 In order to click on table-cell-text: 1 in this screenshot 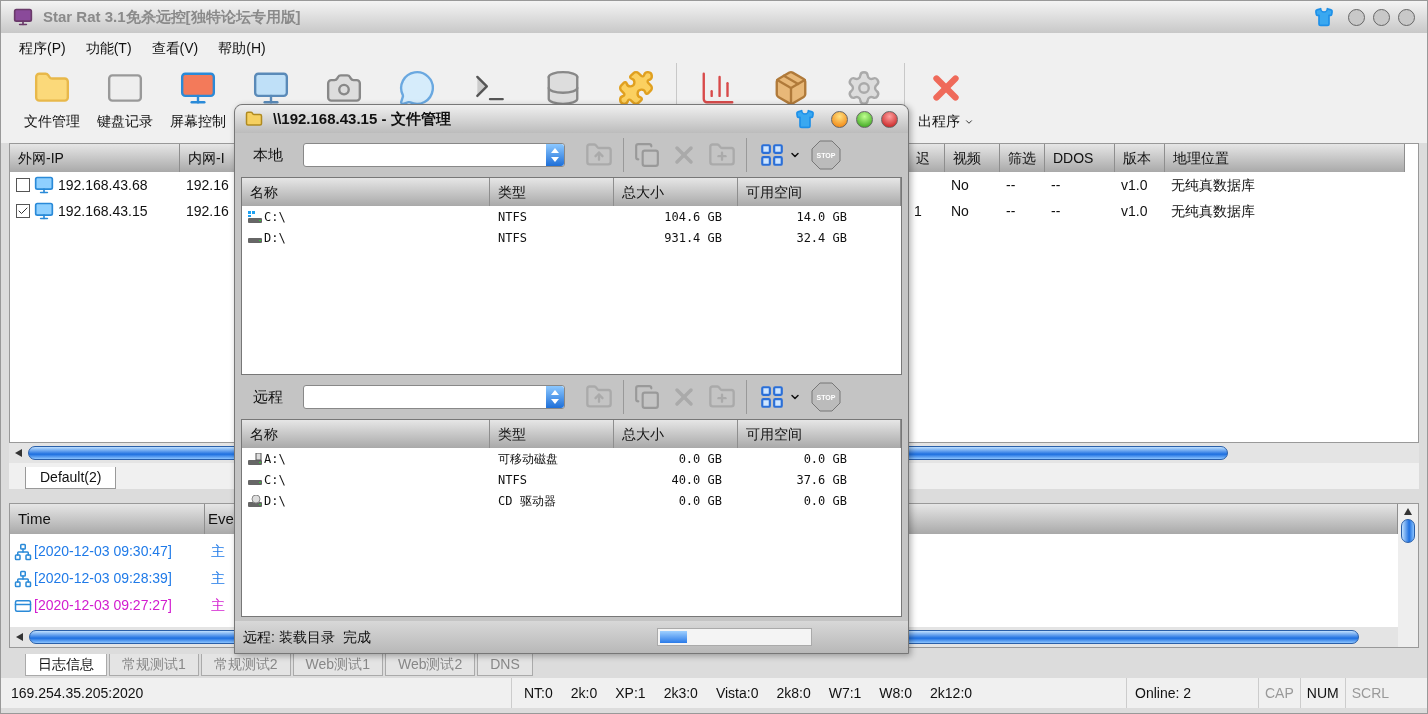, I will do `click(918, 211)`.